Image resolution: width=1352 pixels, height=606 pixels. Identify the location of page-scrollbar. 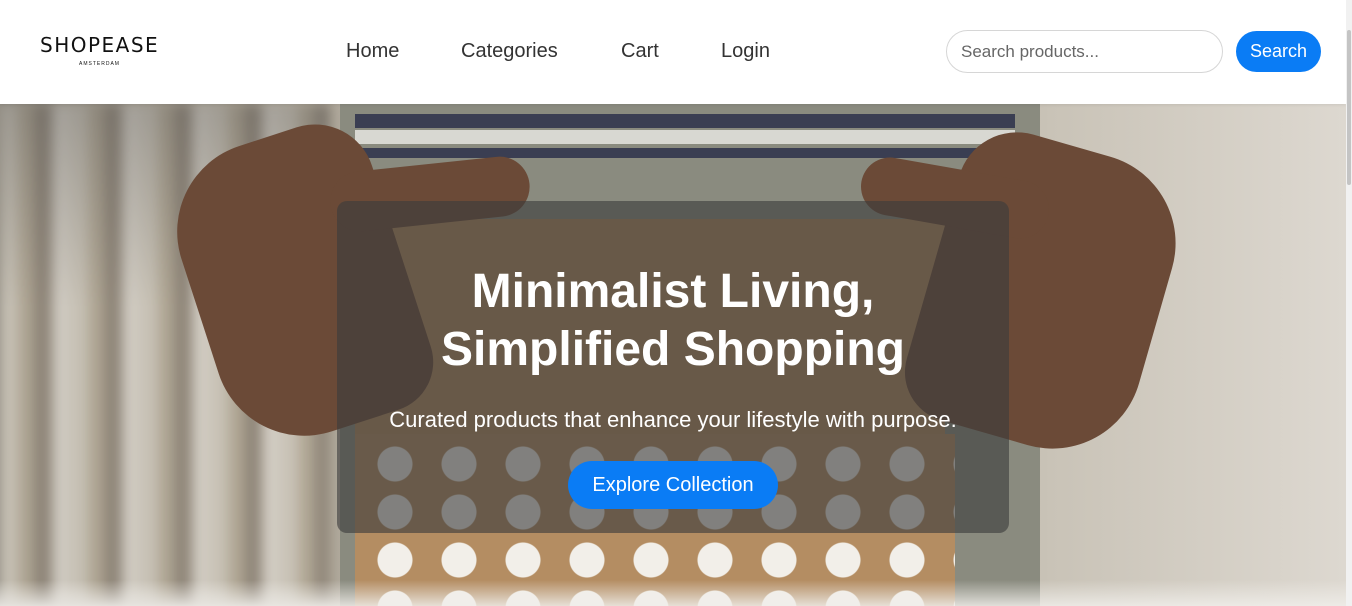
(1349, 303).